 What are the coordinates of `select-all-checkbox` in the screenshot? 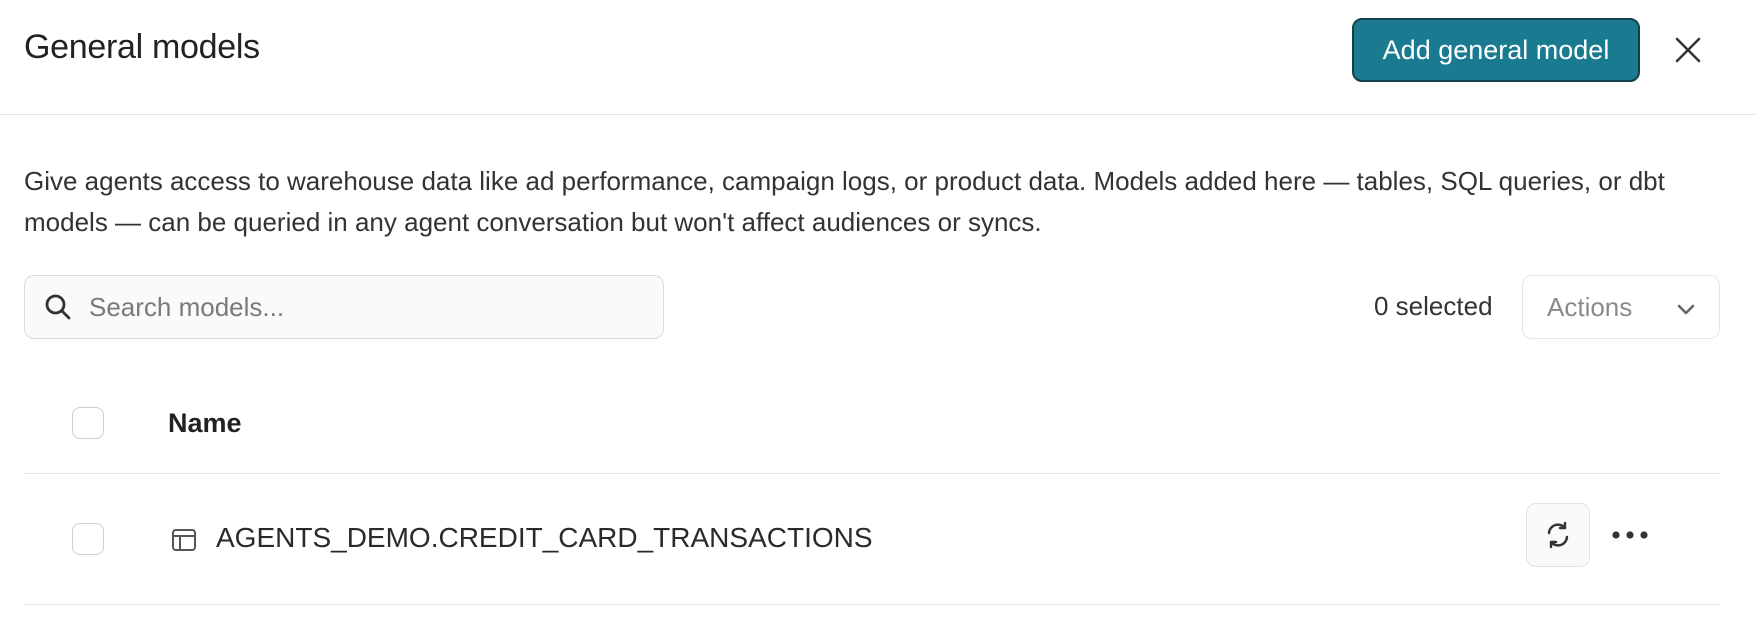 It's located at (88, 423).